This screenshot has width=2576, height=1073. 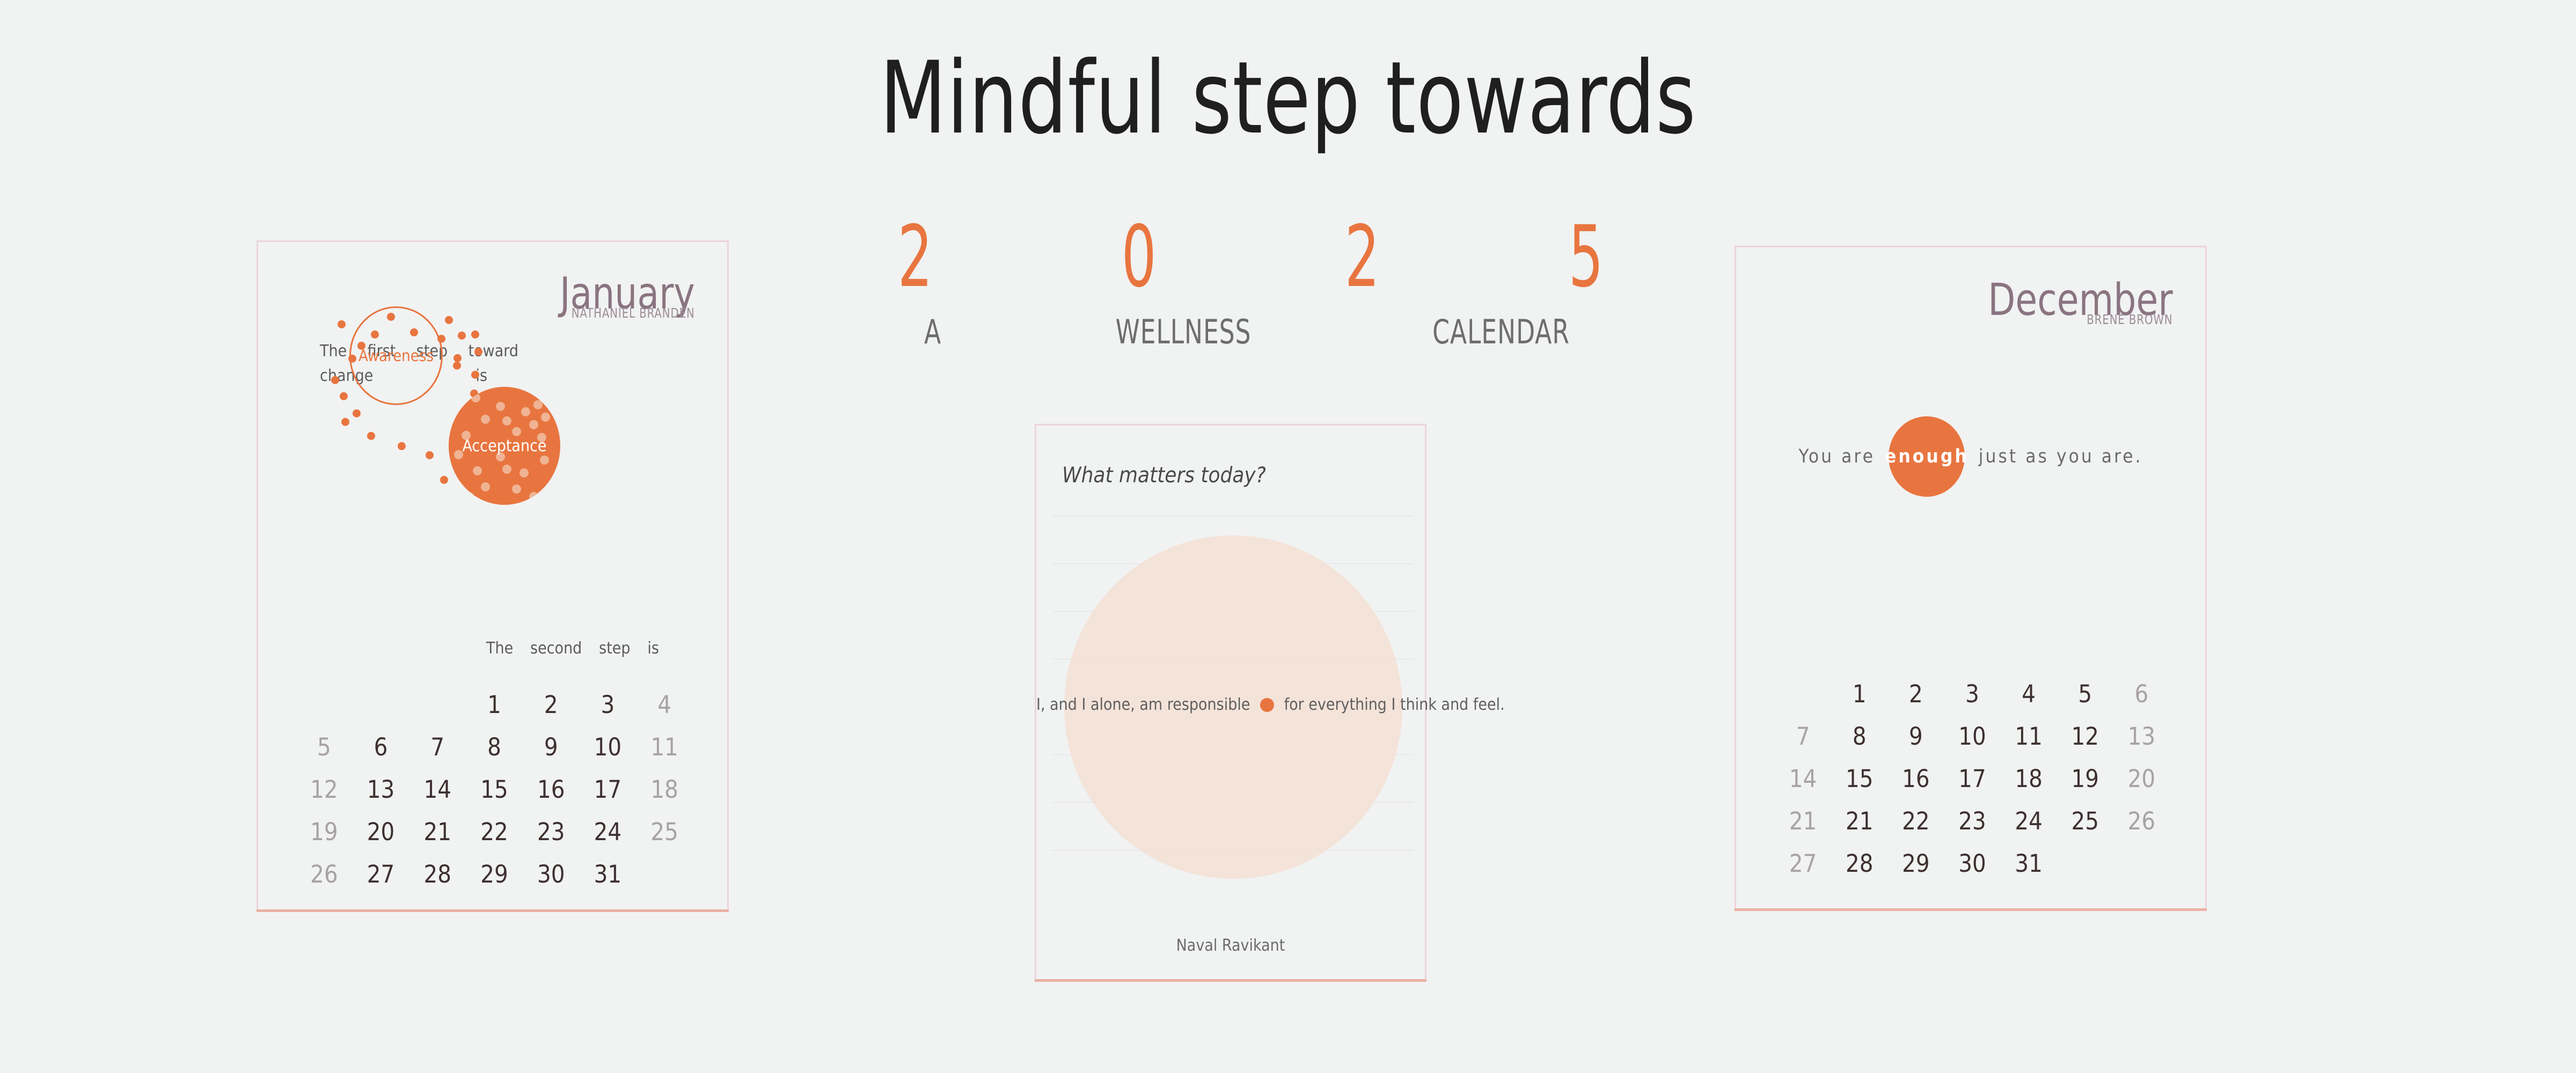 What do you see at coordinates (556, 648) in the screenshot?
I see `january-quote-word: second` at bounding box center [556, 648].